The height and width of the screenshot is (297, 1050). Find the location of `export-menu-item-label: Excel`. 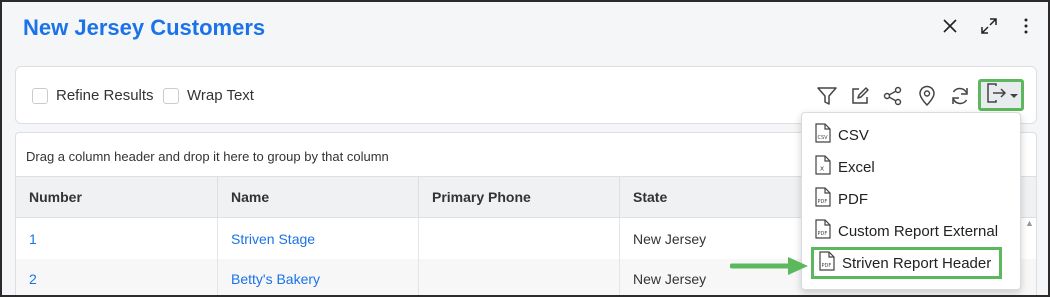

export-menu-item-label: Excel is located at coordinates (856, 167).